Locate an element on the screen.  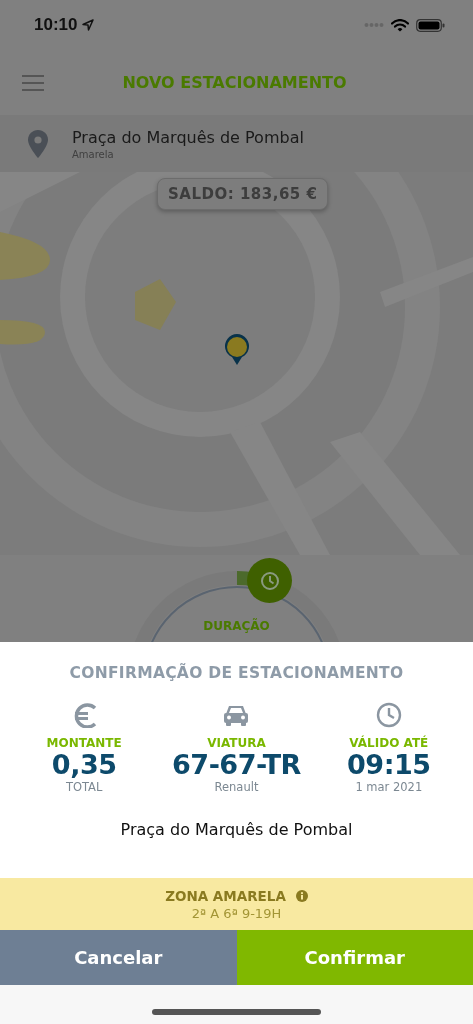
location-zone: Amarela is located at coordinates (93, 154).